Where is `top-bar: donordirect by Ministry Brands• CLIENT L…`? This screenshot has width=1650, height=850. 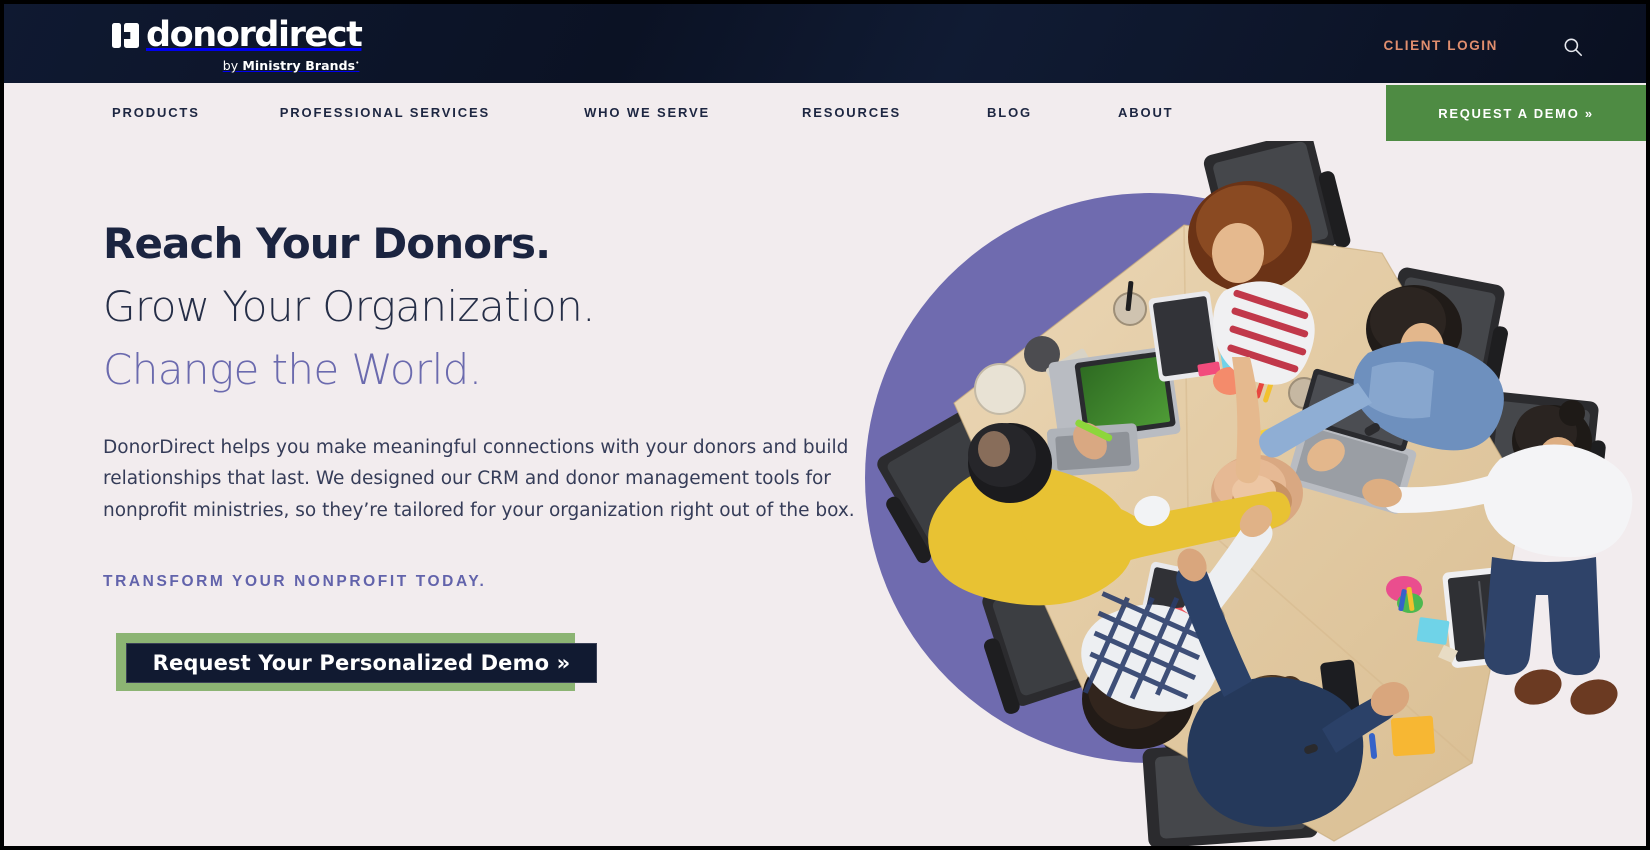
top-bar: donordirect by Ministry Brands• CLIENT L… is located at coordinates (825, 43).